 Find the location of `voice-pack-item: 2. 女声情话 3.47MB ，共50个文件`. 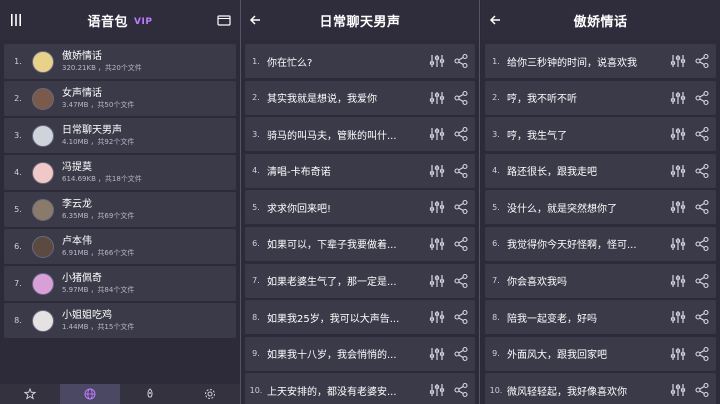

voice-pack-item: 2. 女声情话 3.47MB ，共50个文件 is located at coordinates (120, 98).